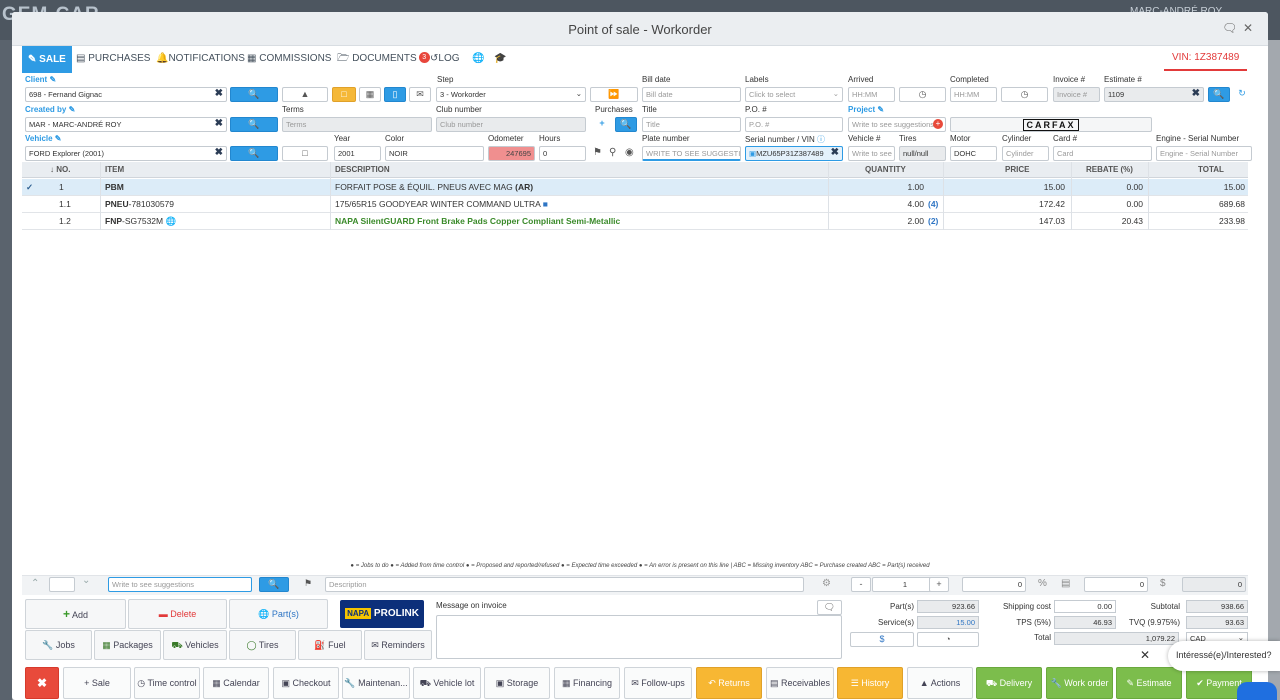 The image size is (1280, 700). What do you see at coordinates (1219, 94) in the screenshot?
I see `estimate-search-button: 🔍` at bounding box center [1219, 94].